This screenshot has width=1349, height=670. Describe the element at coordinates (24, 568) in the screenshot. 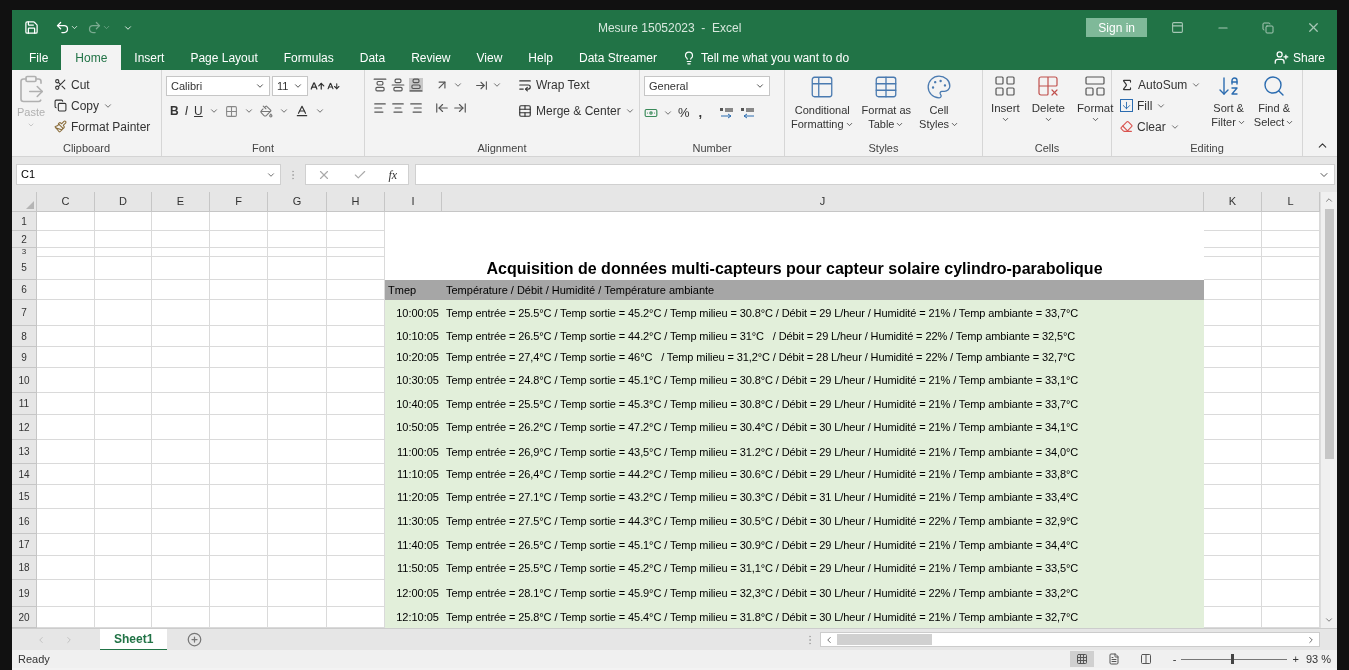

I see `row-header: 18` at that location.